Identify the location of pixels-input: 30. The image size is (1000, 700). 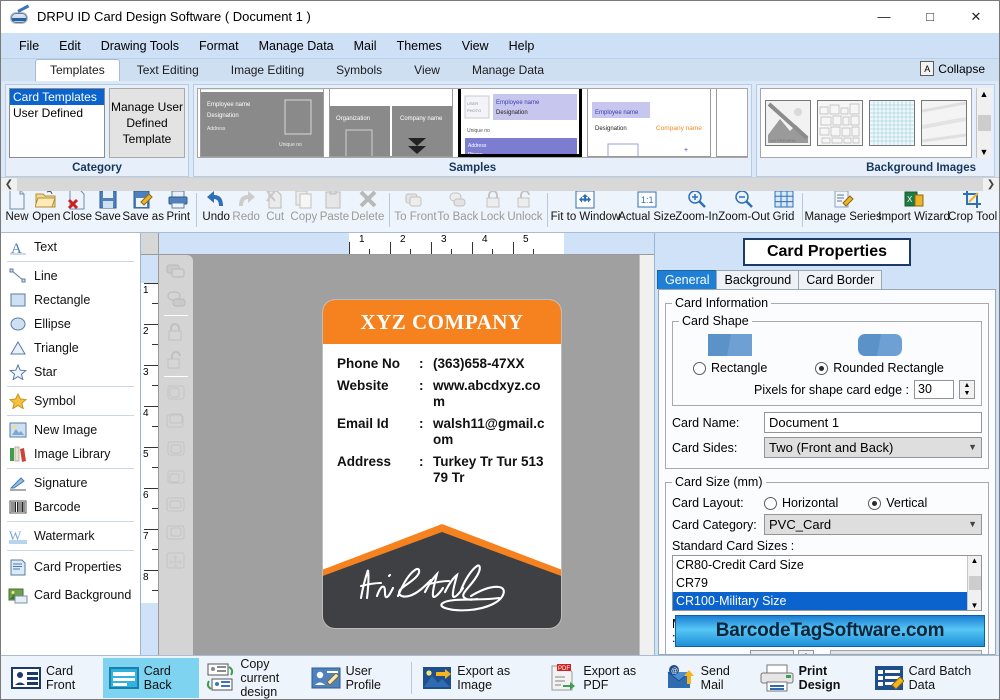
(934, 389).